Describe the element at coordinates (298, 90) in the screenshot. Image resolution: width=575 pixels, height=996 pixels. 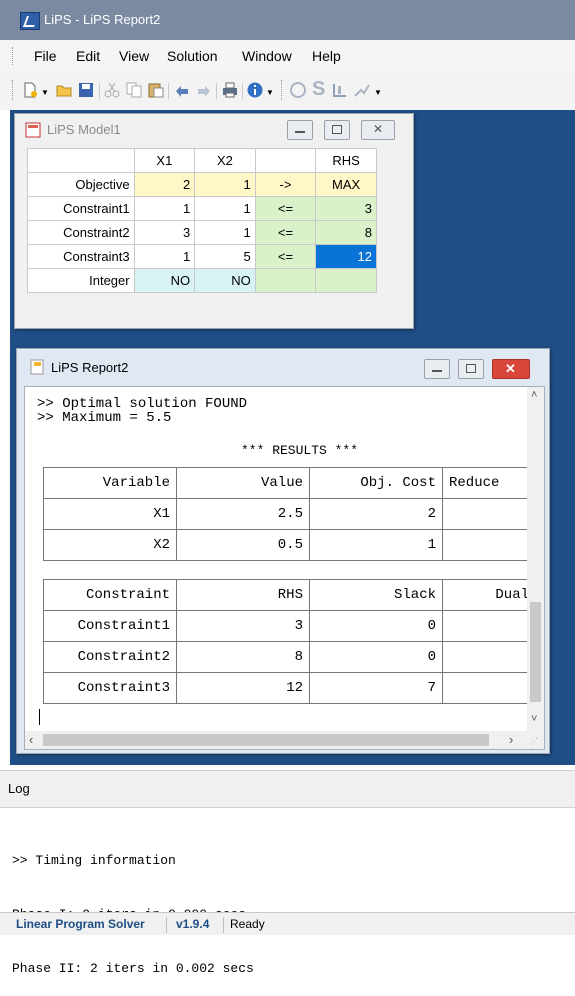
I see `run-icon` at that location.